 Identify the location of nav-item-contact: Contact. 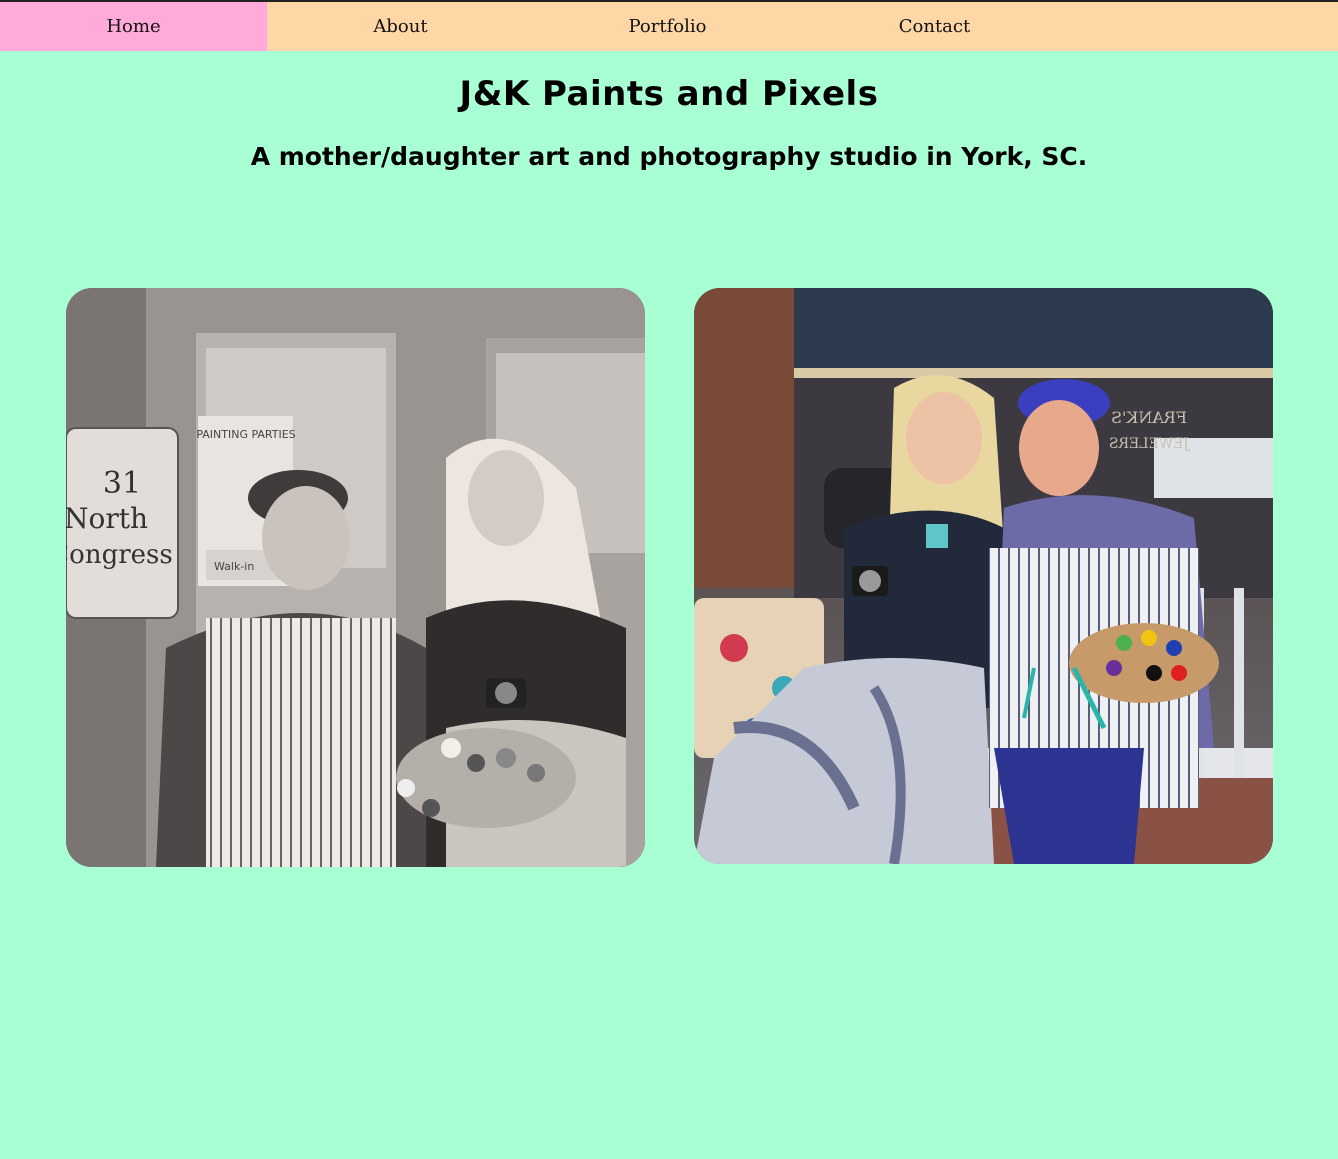
(934, 26).